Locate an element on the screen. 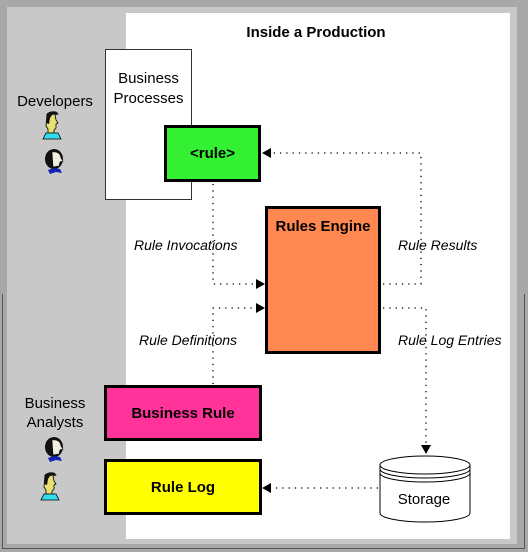 This screenshot has height=552, width=528. business-processes-label-line2: Processes is located at coordinates (148, 98).